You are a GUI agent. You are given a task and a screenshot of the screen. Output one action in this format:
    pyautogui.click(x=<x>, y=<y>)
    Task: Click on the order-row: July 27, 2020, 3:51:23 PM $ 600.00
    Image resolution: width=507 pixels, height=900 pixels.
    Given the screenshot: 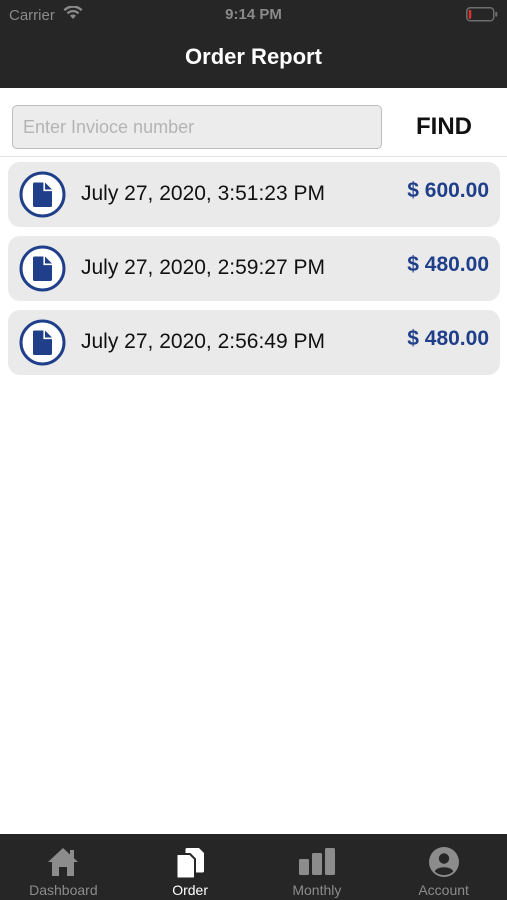 What is the action you would take?
    pyautogui.click(x=254, y=194)
    